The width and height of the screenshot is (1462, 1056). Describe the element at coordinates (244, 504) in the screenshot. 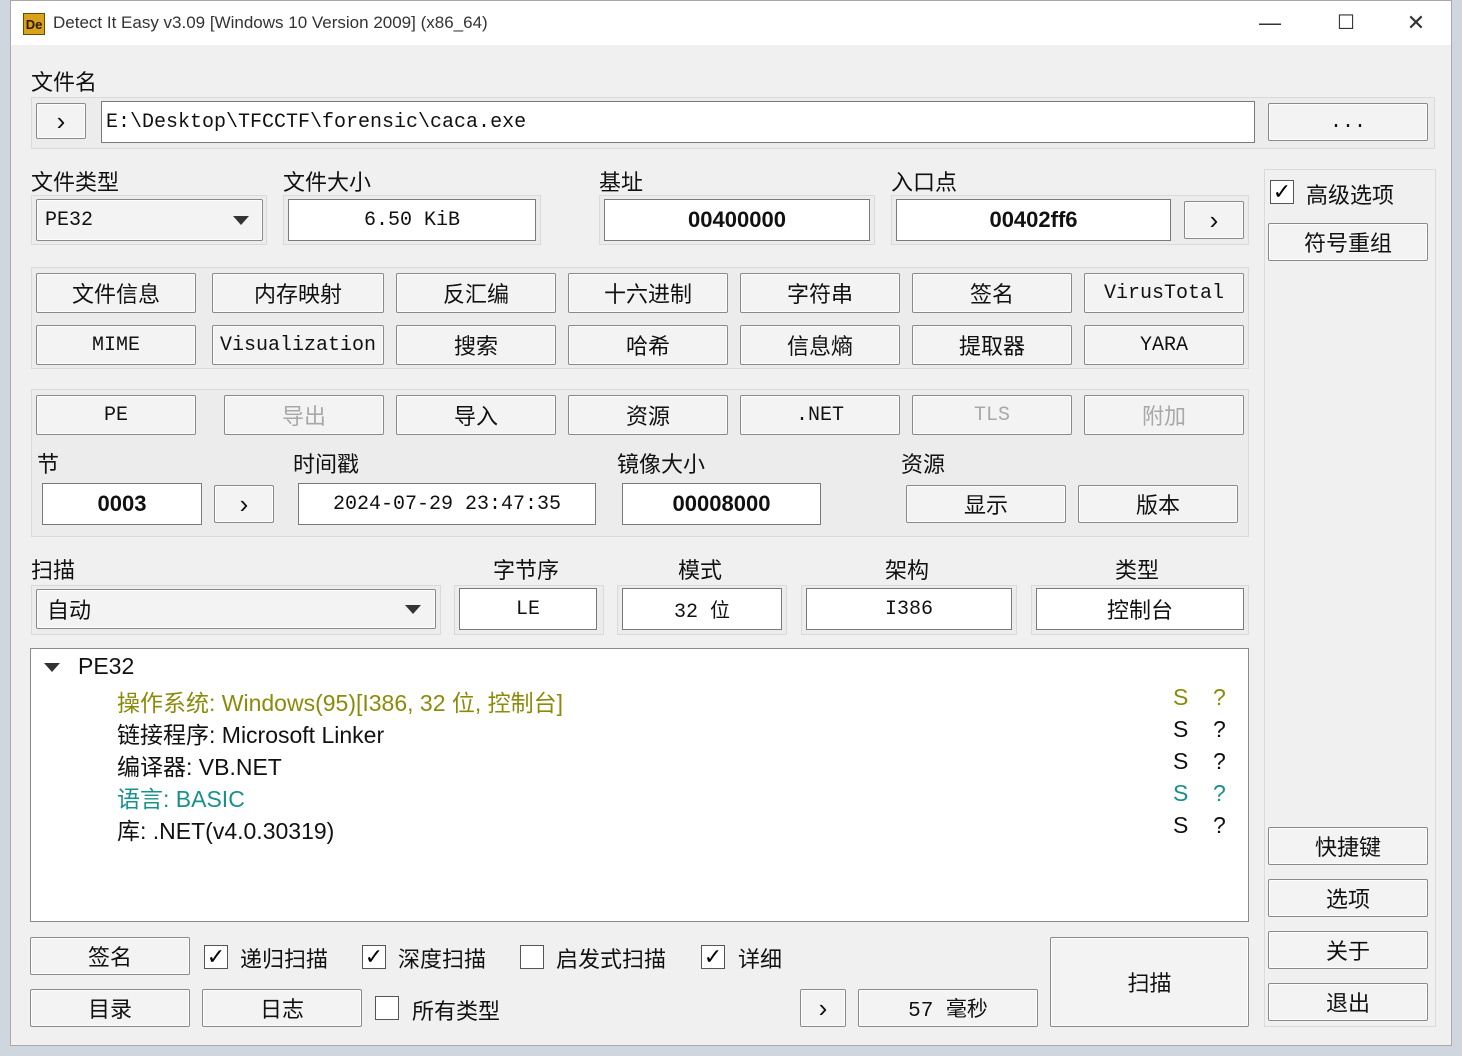

I see `sections-nav-button: ›` at that location.